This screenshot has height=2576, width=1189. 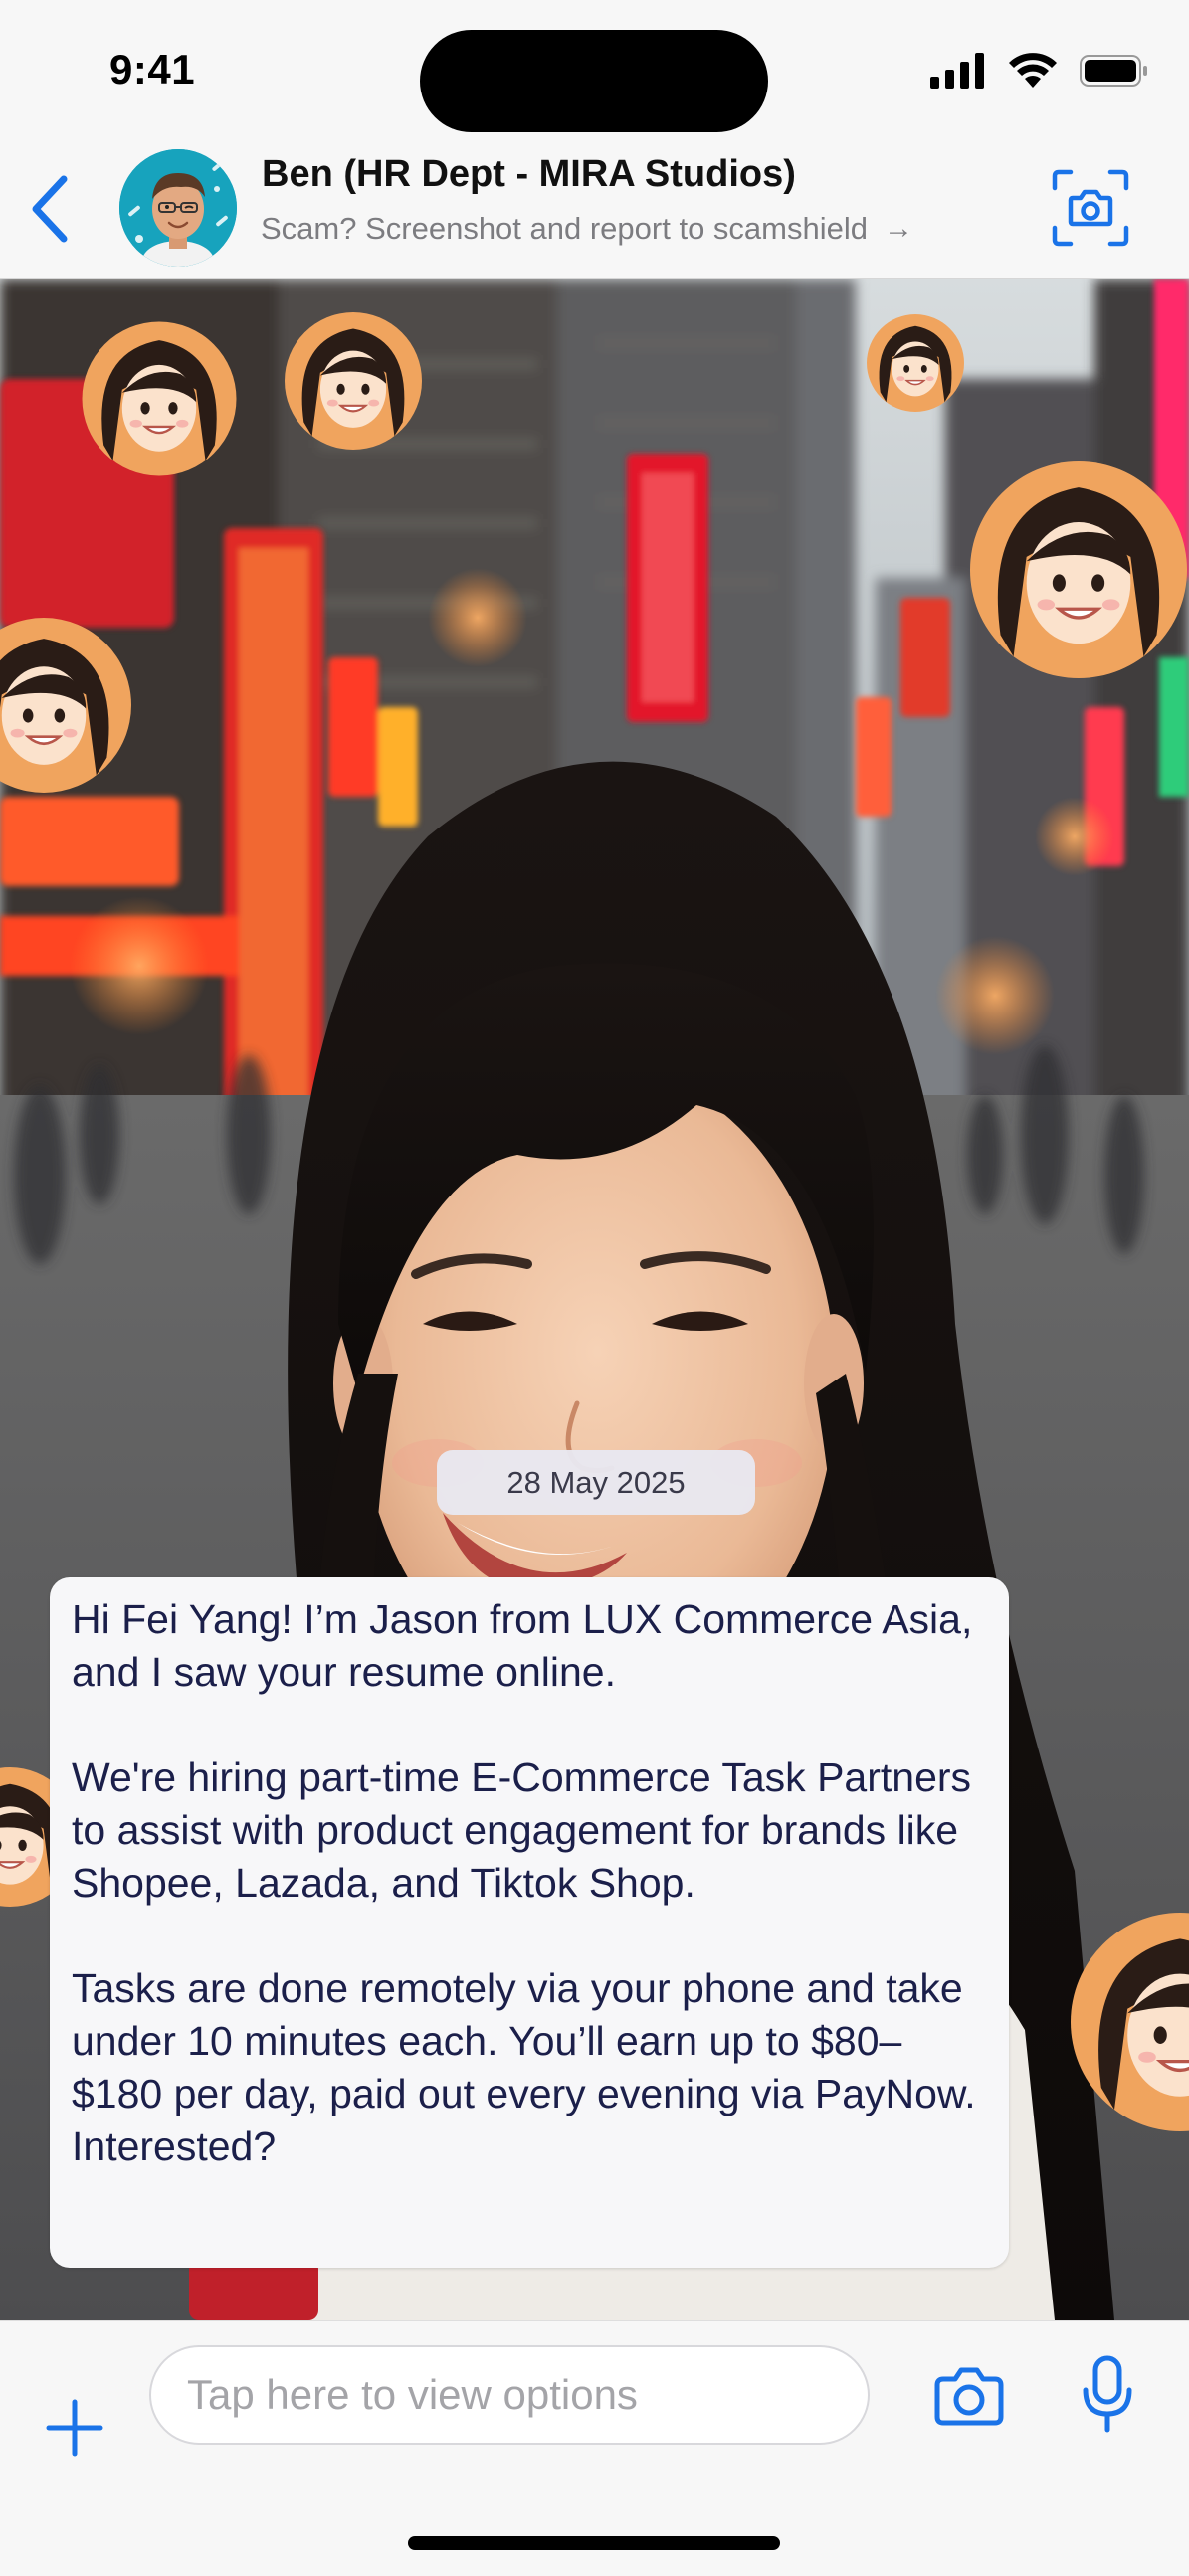 I want to click on microphone-button, so click(x=1107, y=2394).